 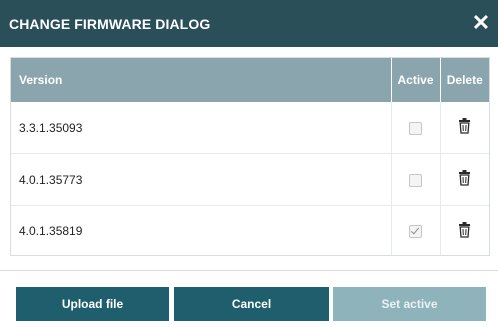 What do you see at coordinates (92, 304) in the screenshot?
I see `upload-file-button: Upload file` at bounding box center [92, 304].